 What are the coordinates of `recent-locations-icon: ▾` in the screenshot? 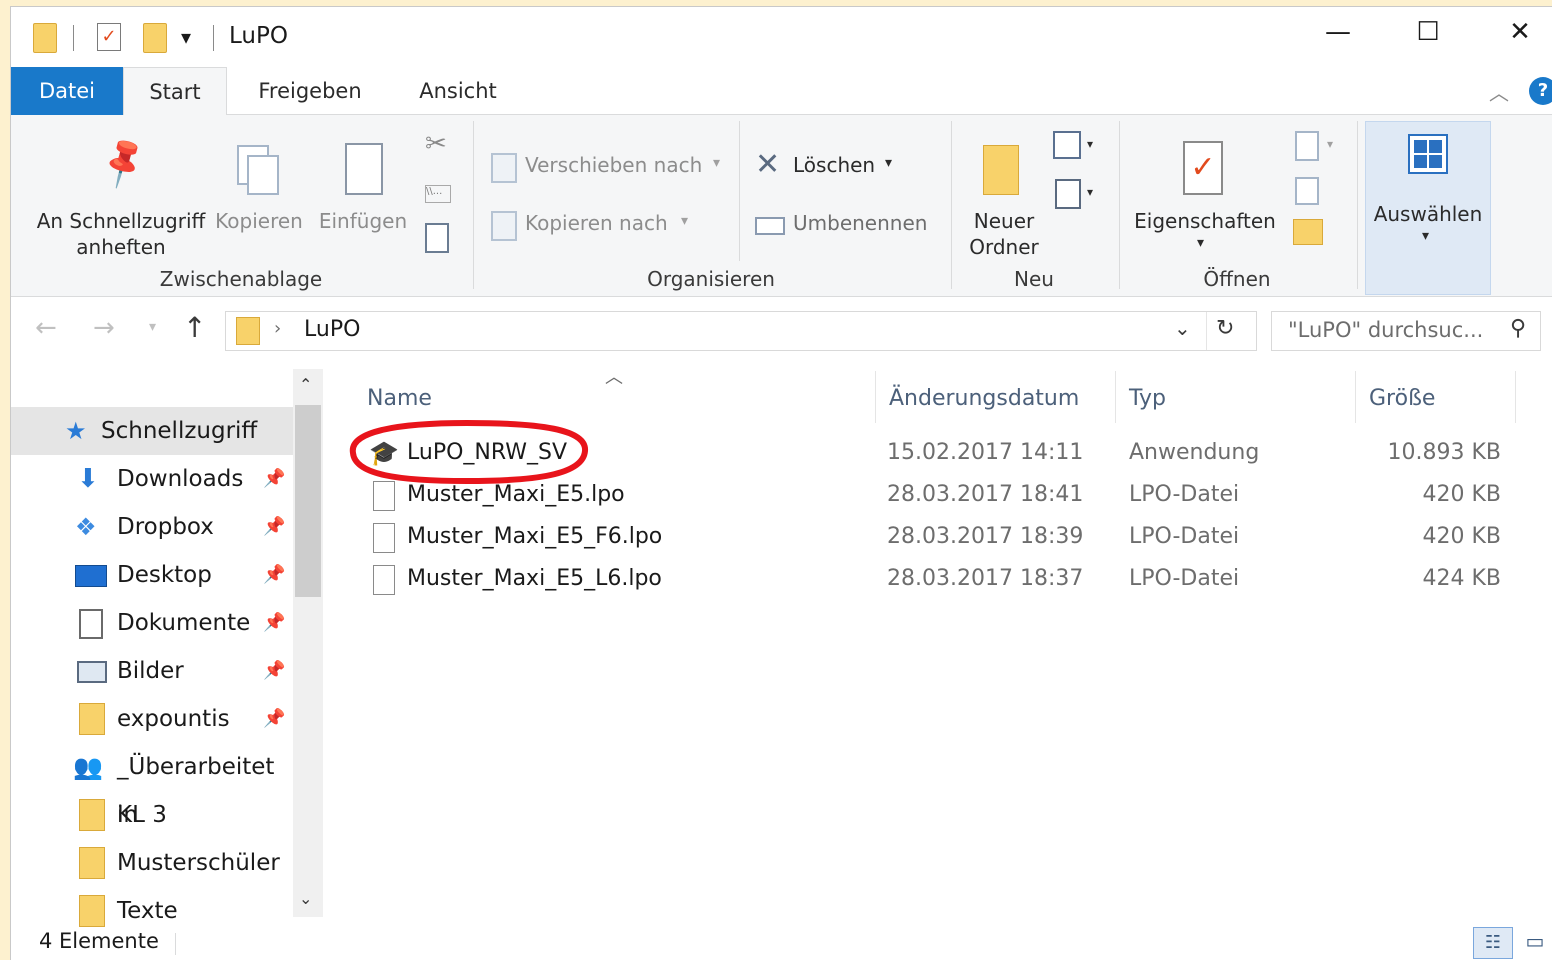 It's located at (152, 327).